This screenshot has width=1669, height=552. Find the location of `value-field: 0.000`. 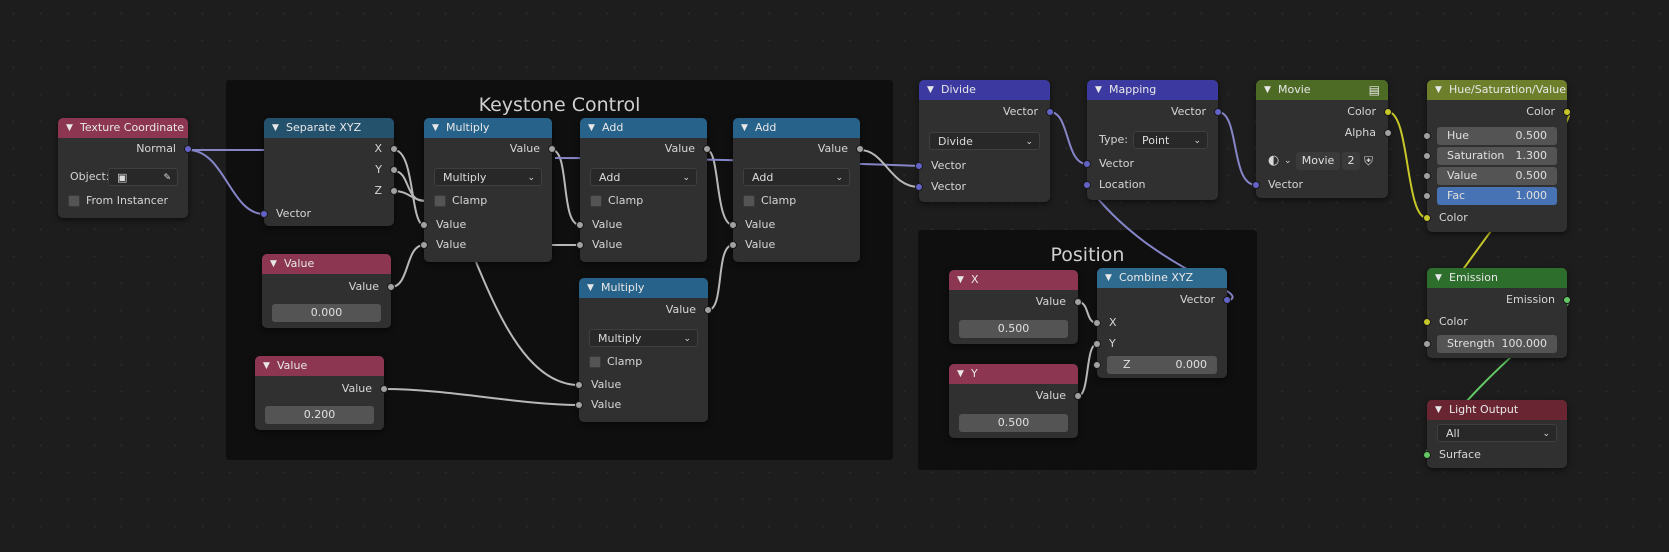

value-field: 0.000 is located at coordinates (326, 313).